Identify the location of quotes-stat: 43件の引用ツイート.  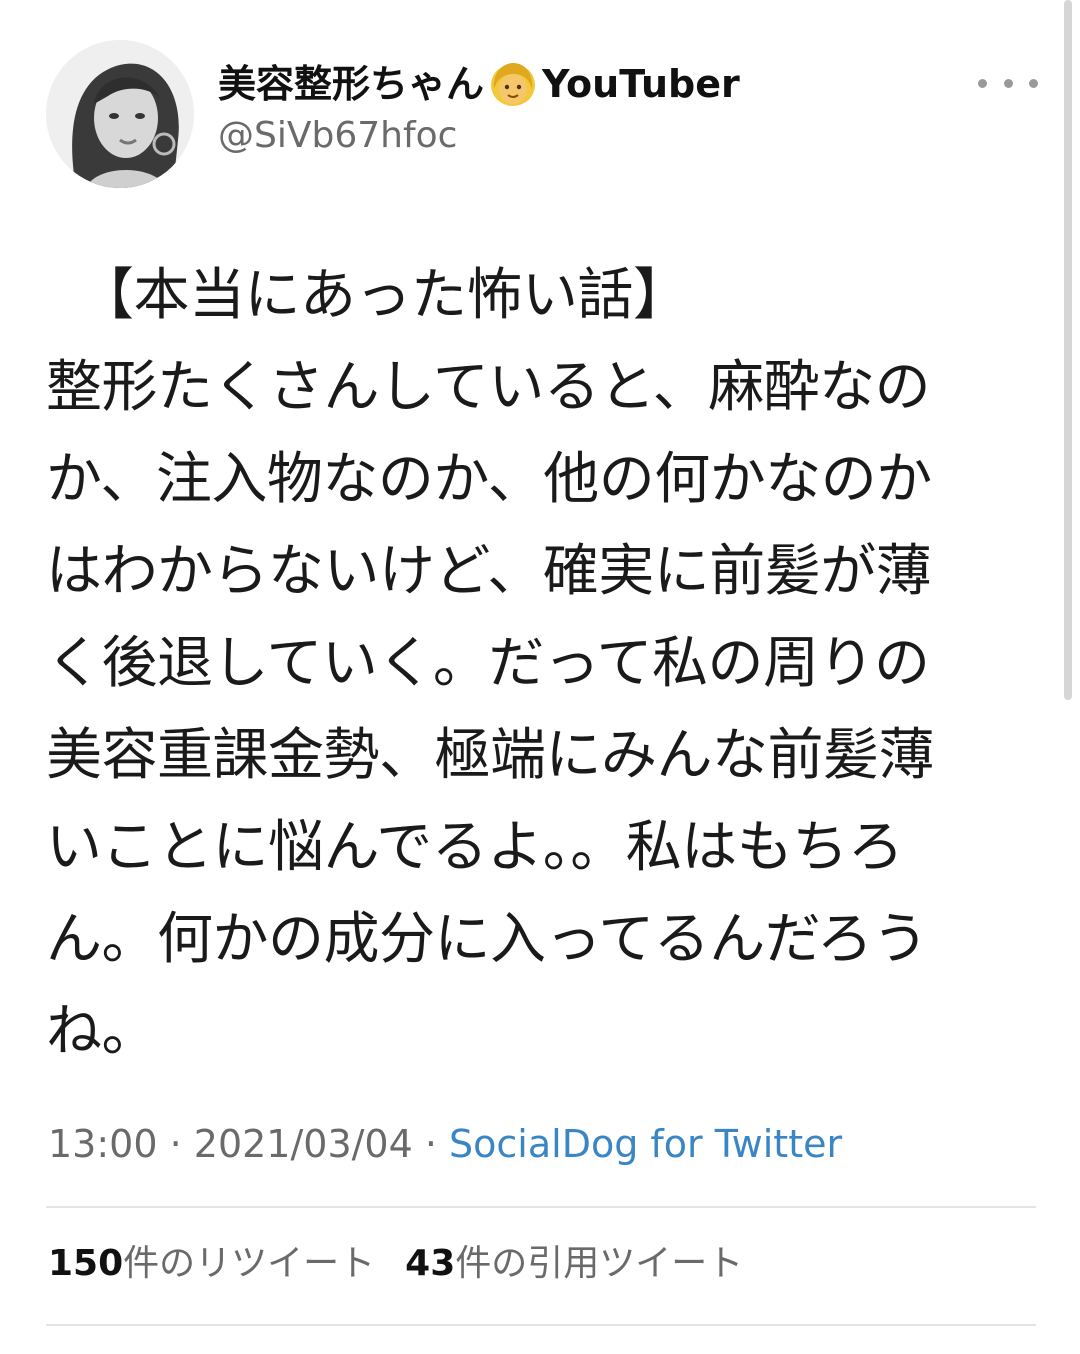
(574, 1264).